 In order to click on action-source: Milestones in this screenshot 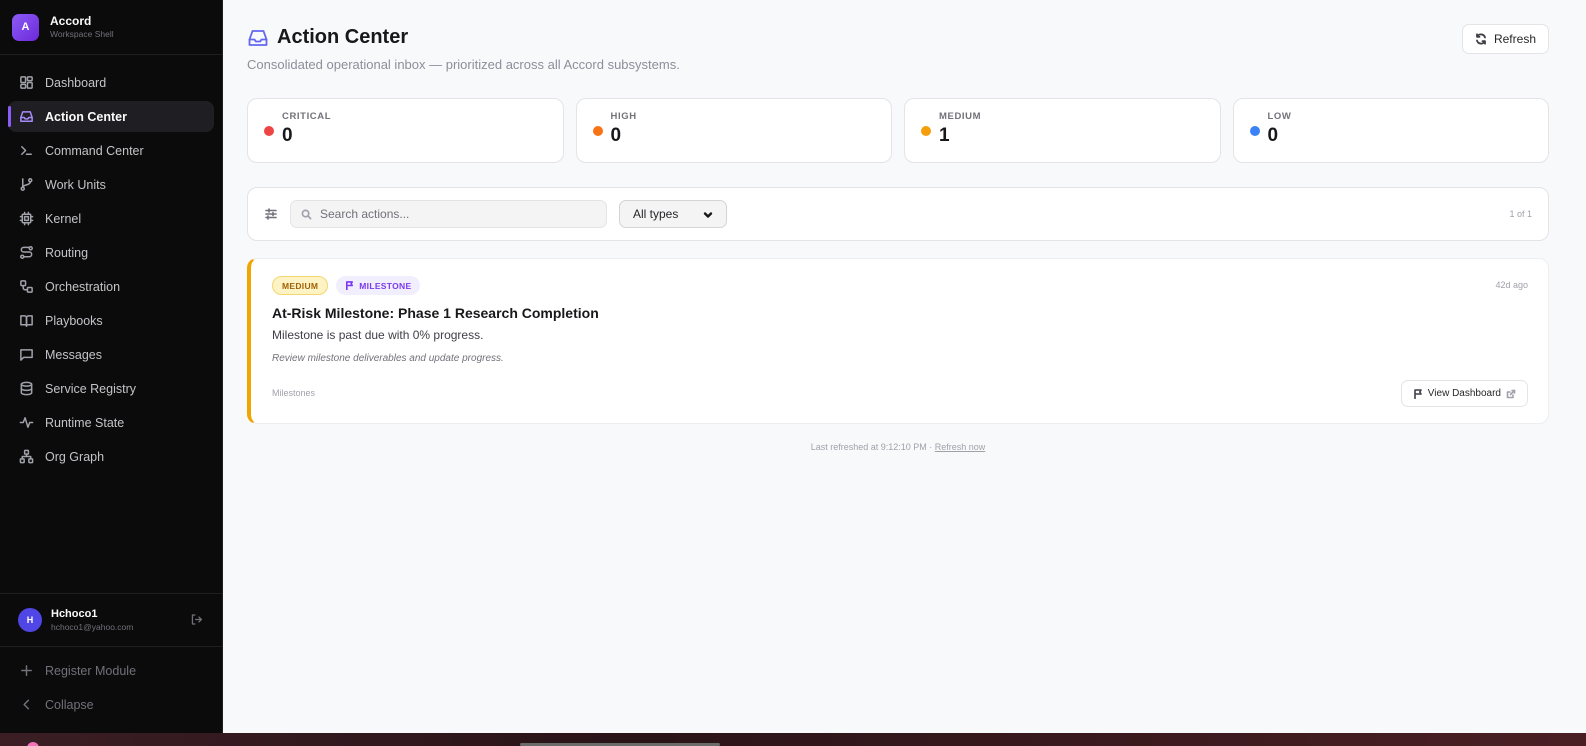, I will do `click(294, 393)`.